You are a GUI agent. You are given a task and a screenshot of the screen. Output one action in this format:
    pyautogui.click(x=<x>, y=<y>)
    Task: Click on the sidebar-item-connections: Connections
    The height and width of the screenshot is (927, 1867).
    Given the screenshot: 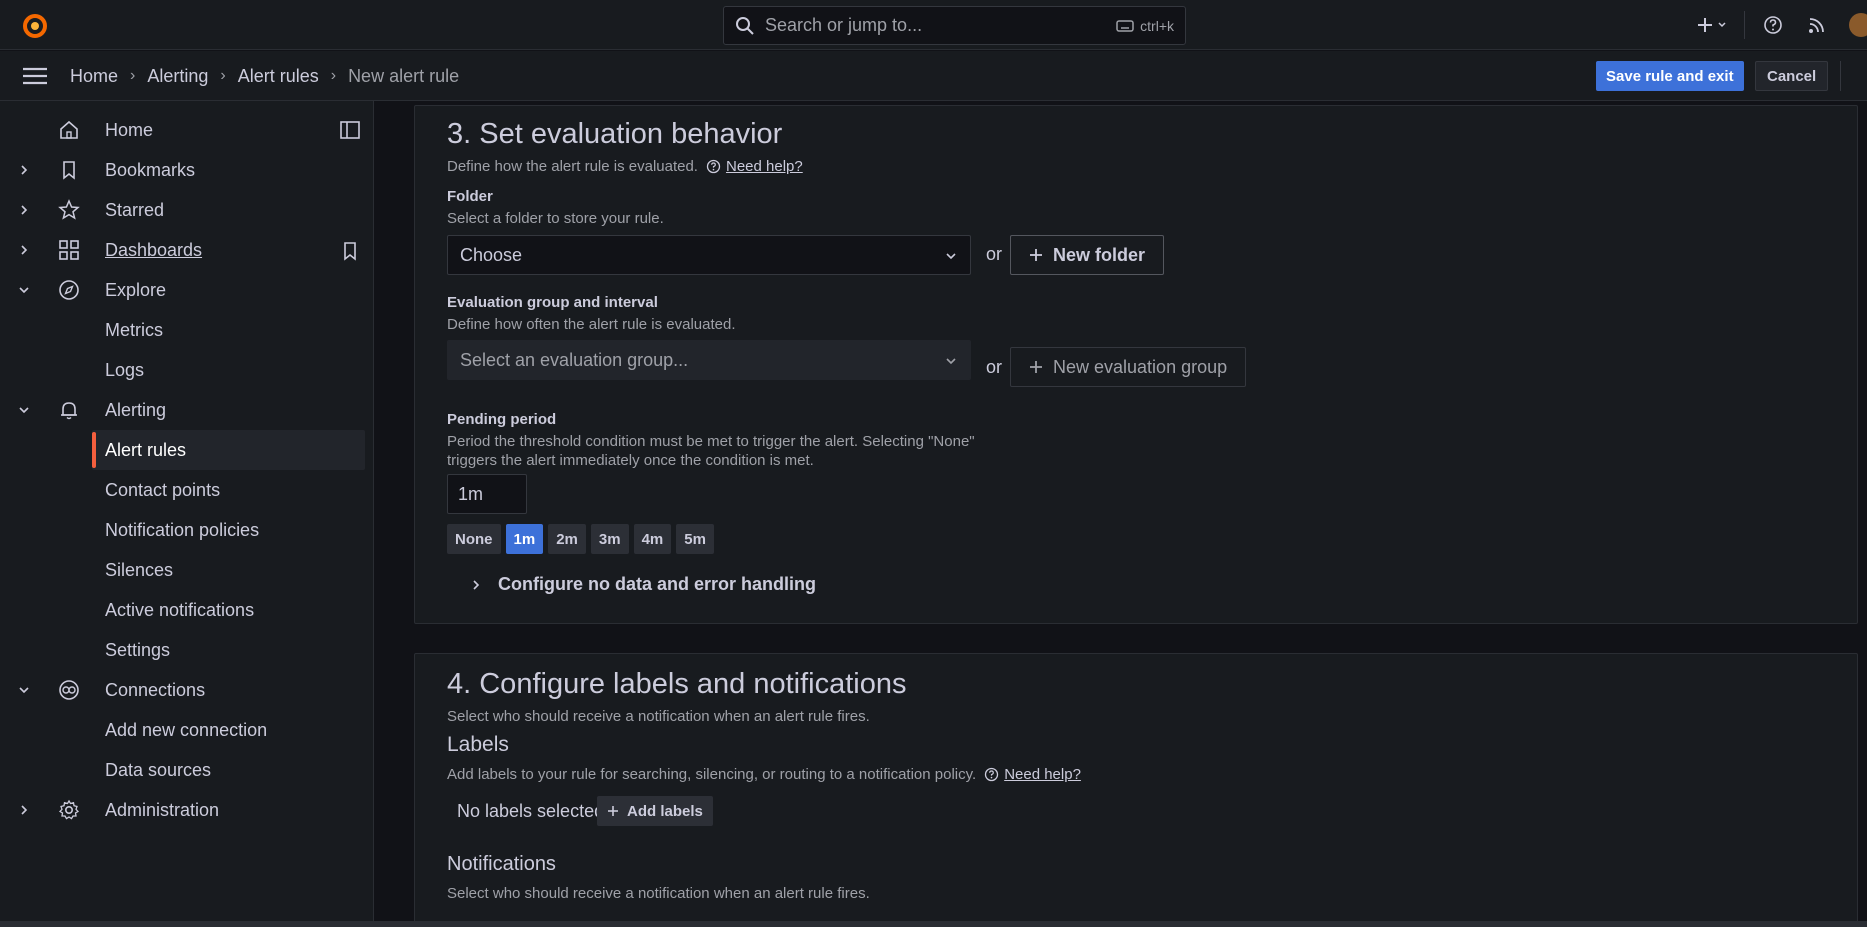 What is the action you would take?
    pyautogui.click(x=182, y=690)
    